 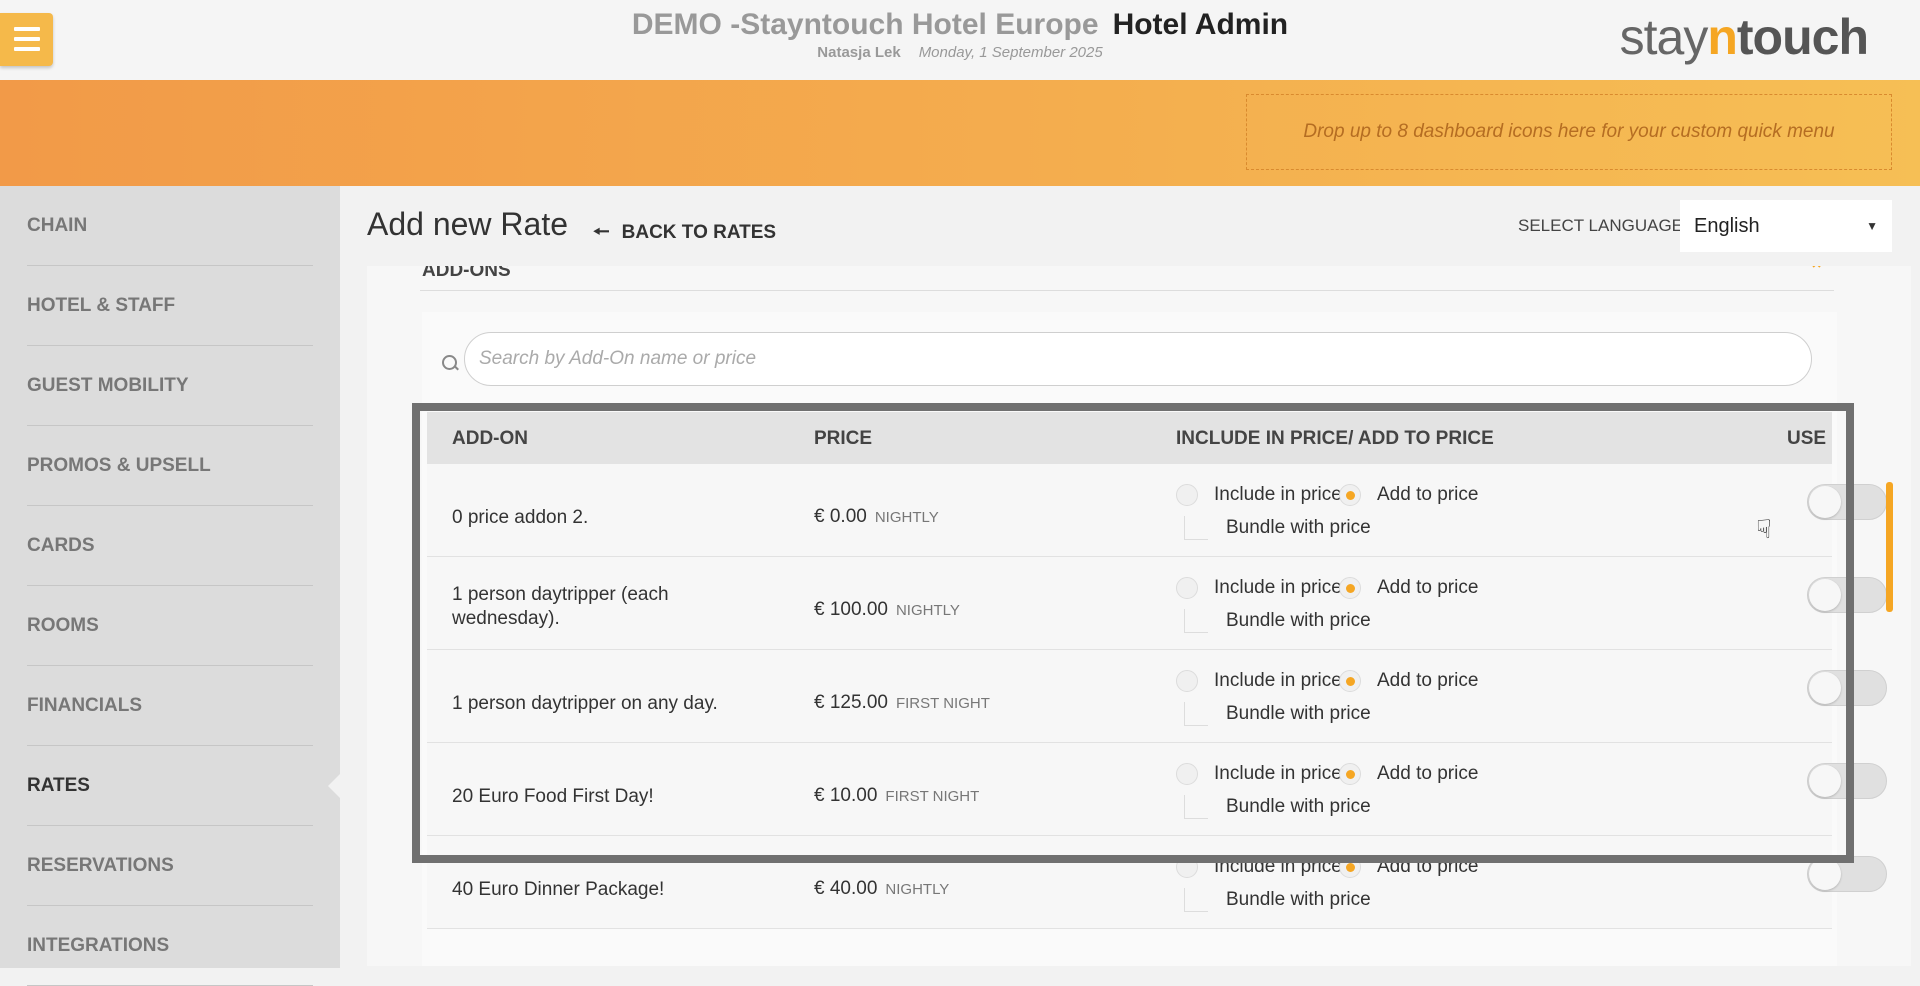 I want to click on addon-name: 0 price addon 2., so click(x=520, y=517).